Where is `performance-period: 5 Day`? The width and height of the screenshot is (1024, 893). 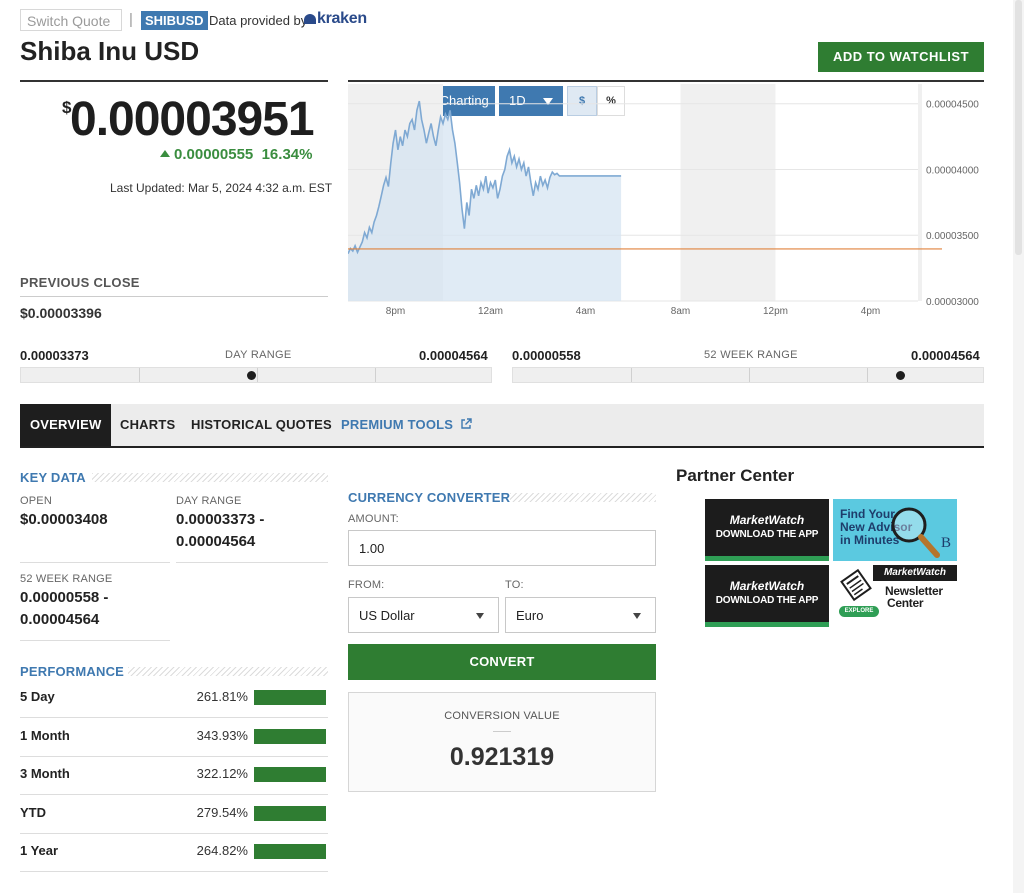 performance-period: 5 Day is located at coordinates (37, 696).